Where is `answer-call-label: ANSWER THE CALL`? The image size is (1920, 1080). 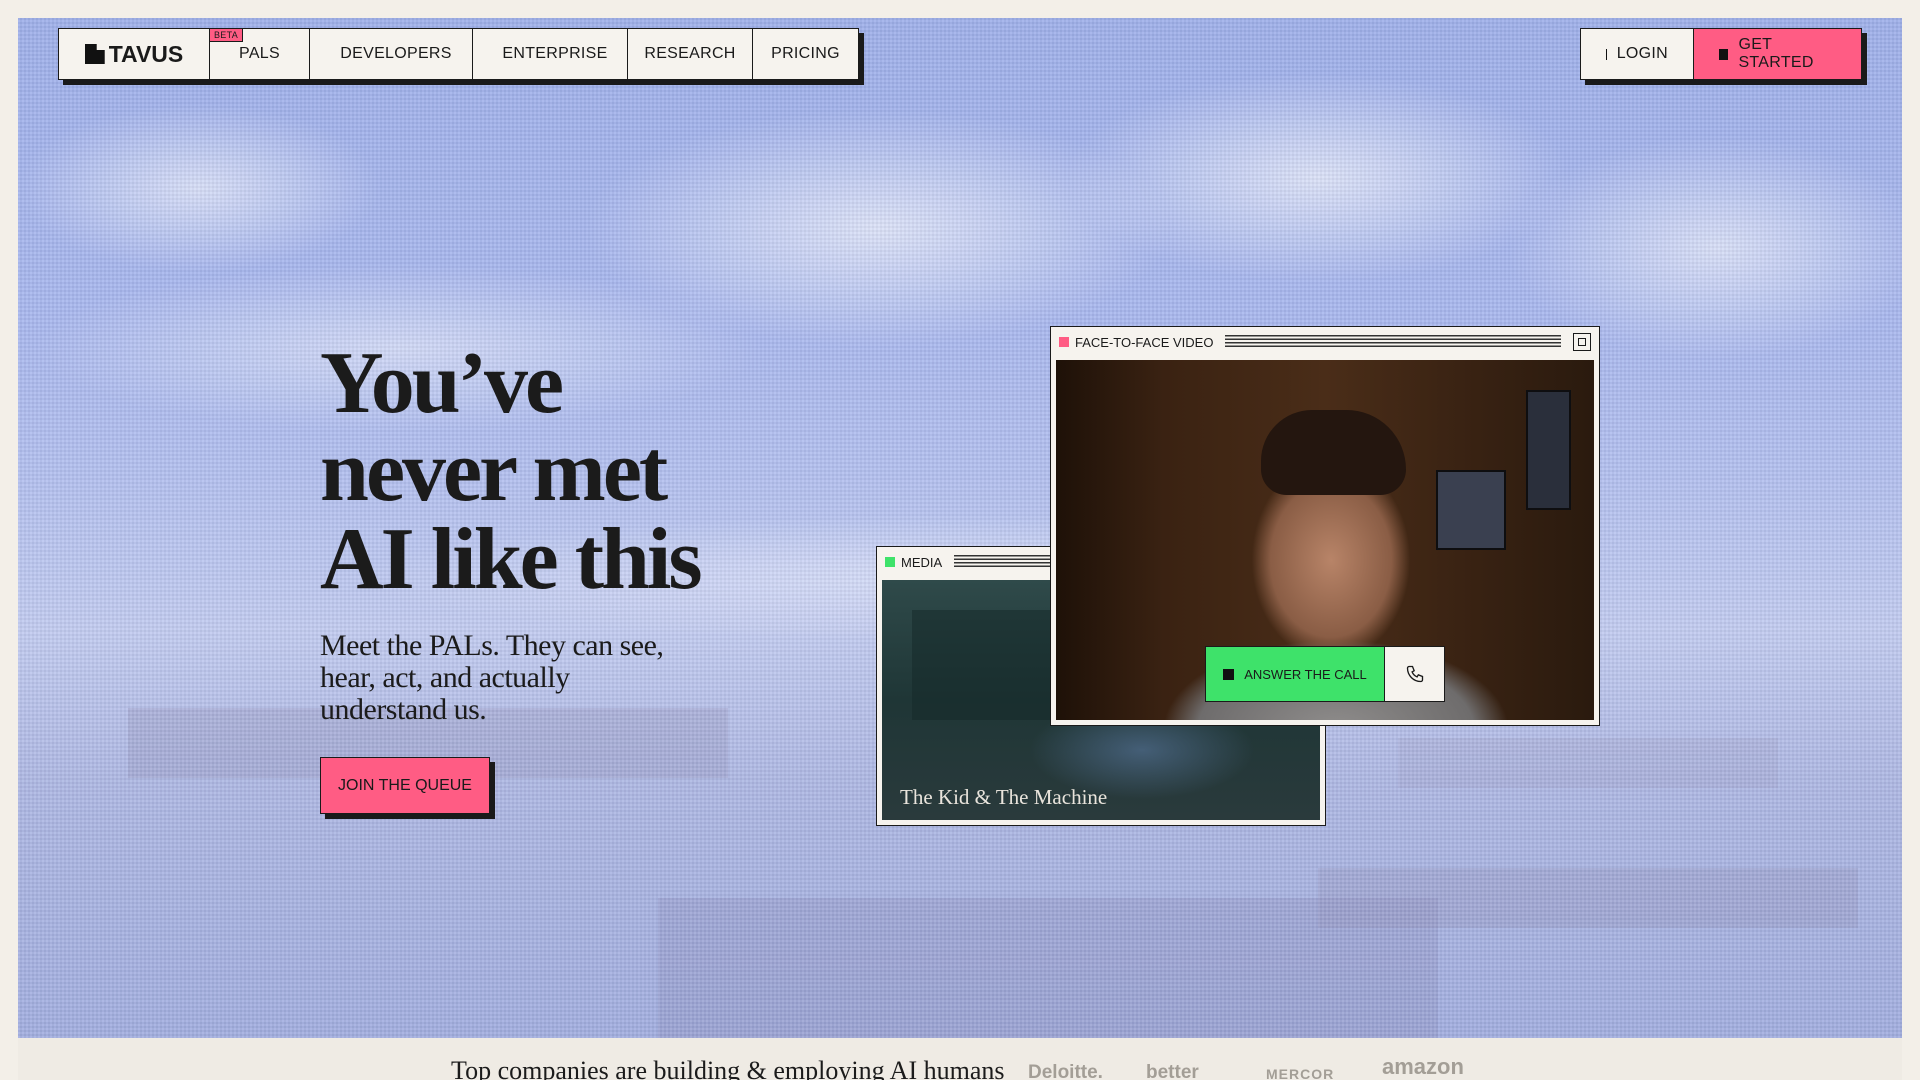
answer-call-label: ANSWER THE CALL is located at coordinates (1305, 674).